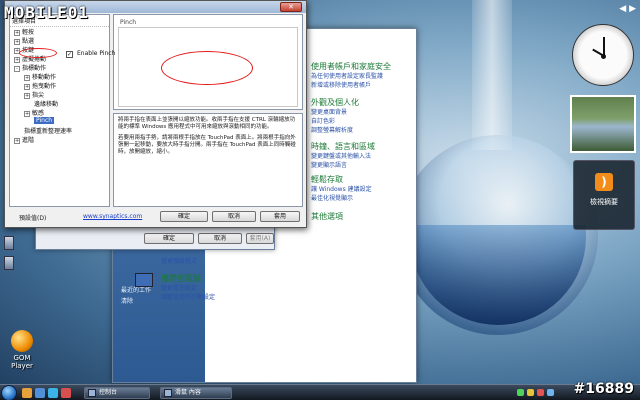  Describe the element at coordinates (335, 112) in the screenshot. I see `category-link: 變更桌面背景` at that location.